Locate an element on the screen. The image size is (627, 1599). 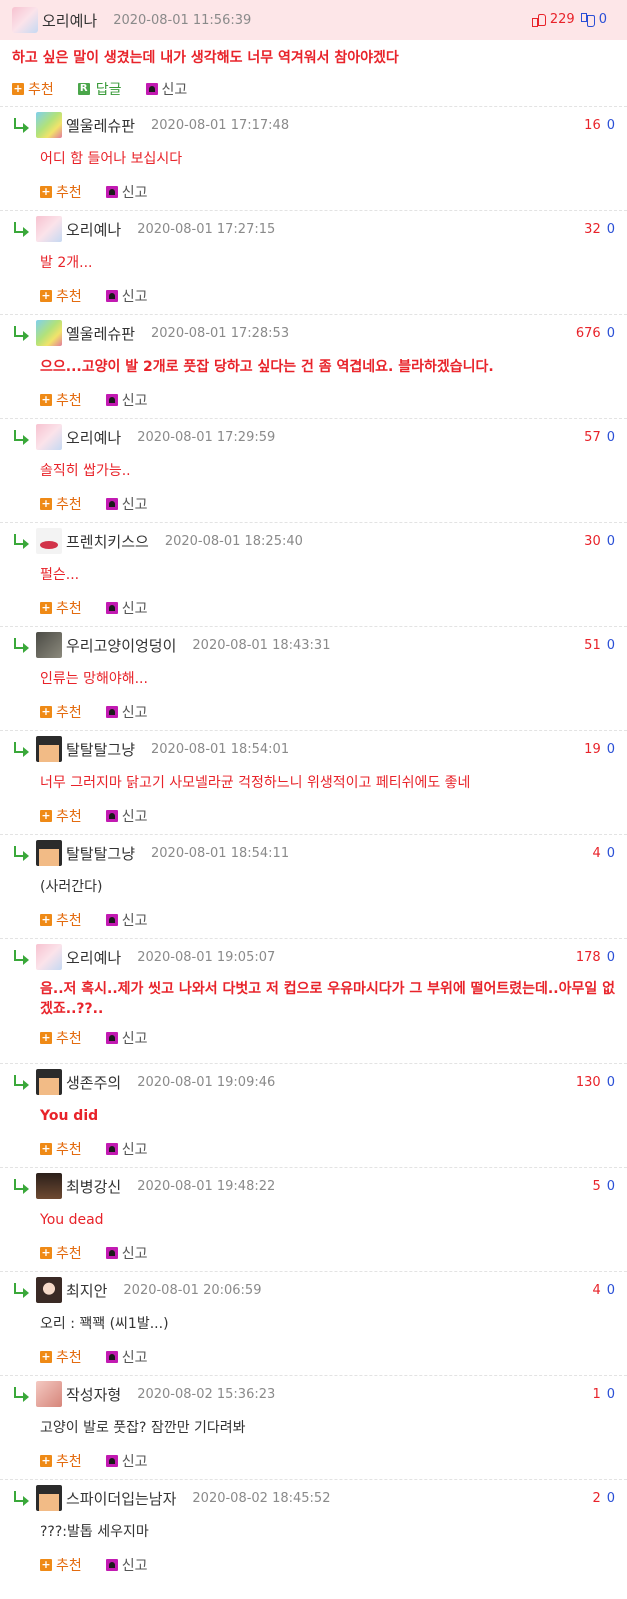
reply-label: 답글 is located at coordinates (108, 90).